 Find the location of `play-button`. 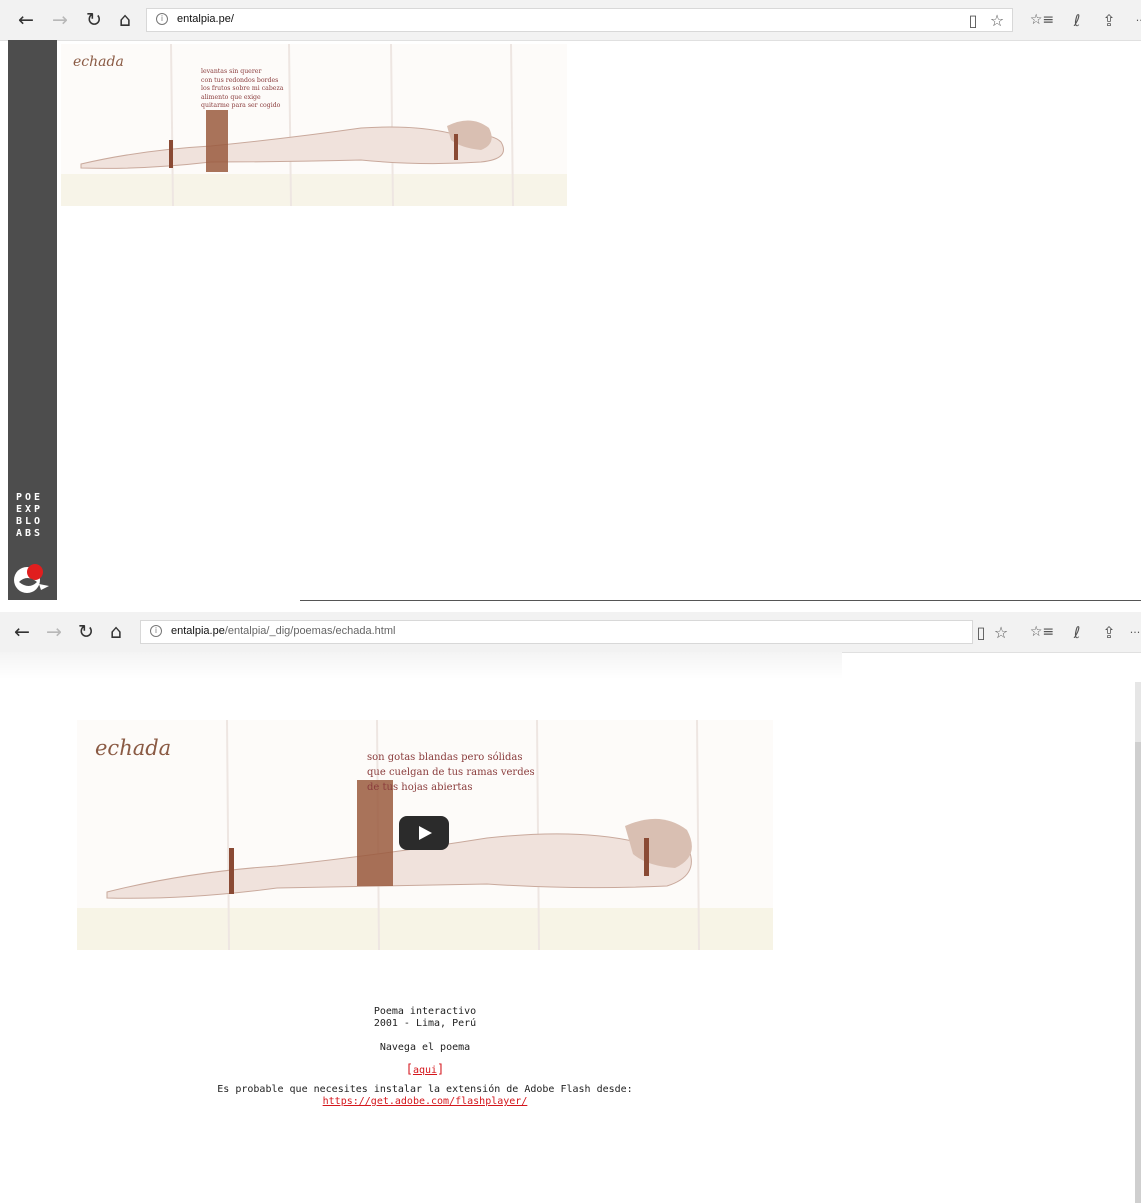

play-button is located at coordinates (424, 833).